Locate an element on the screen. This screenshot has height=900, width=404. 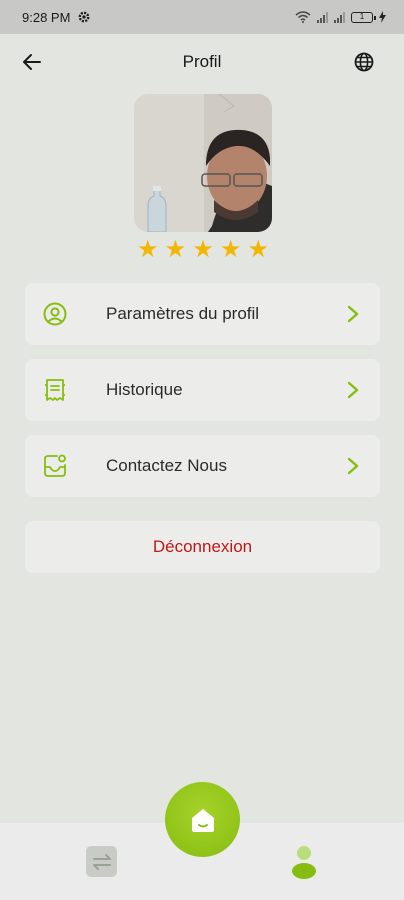
header: Profil is located at coordinates (202, 62).